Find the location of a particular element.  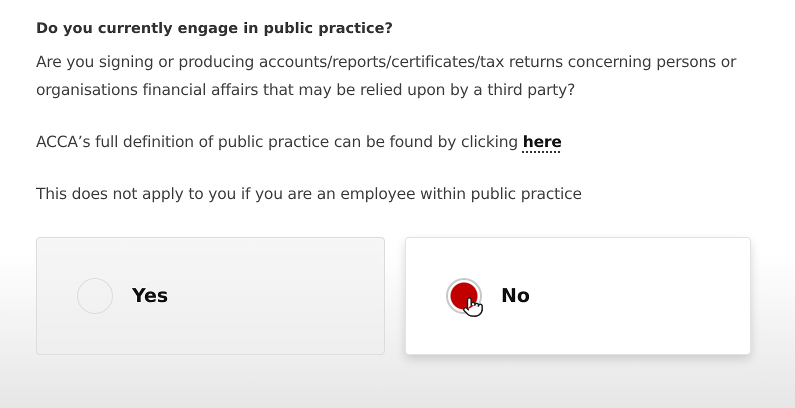

definition-text: ACCA’s full definition of public practice can be found by clicking here is located at coordinates (299, 142).